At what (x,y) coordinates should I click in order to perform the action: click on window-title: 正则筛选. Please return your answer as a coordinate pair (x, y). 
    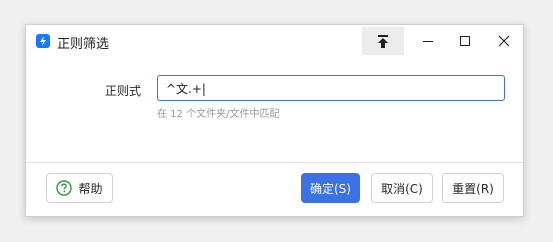
    Looking at the image, I should click on (83, 44).